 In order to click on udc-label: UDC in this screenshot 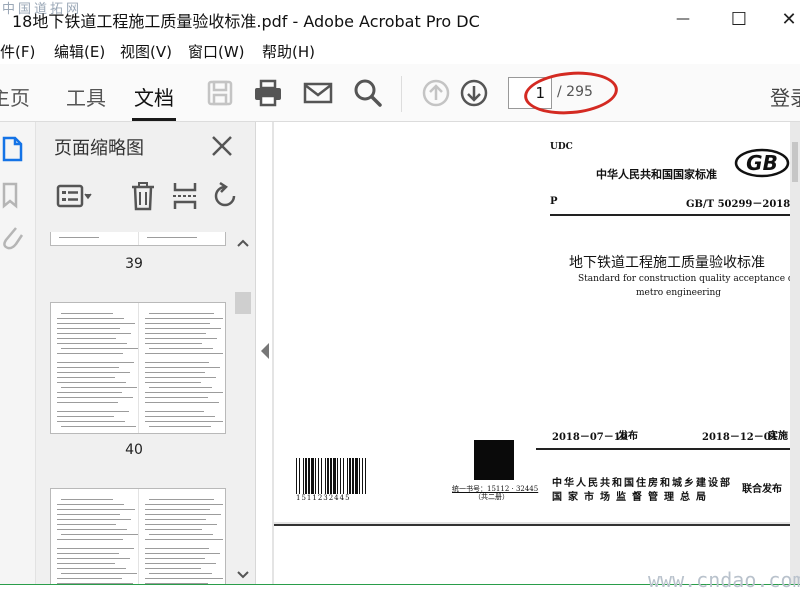, I will do `click(561, 147)`.